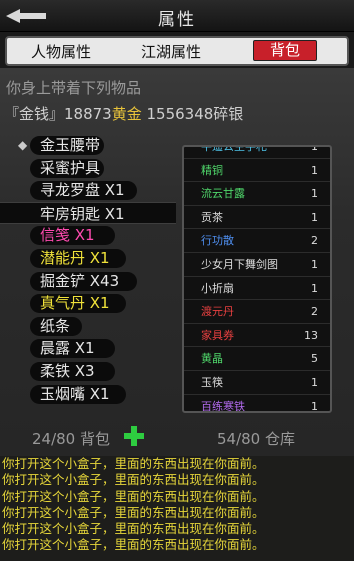 Image resolution: width=354 pixels, height=561 pixels. I want to click on inventory-item: 寻龙罗盘 X1, so click(88, 190).